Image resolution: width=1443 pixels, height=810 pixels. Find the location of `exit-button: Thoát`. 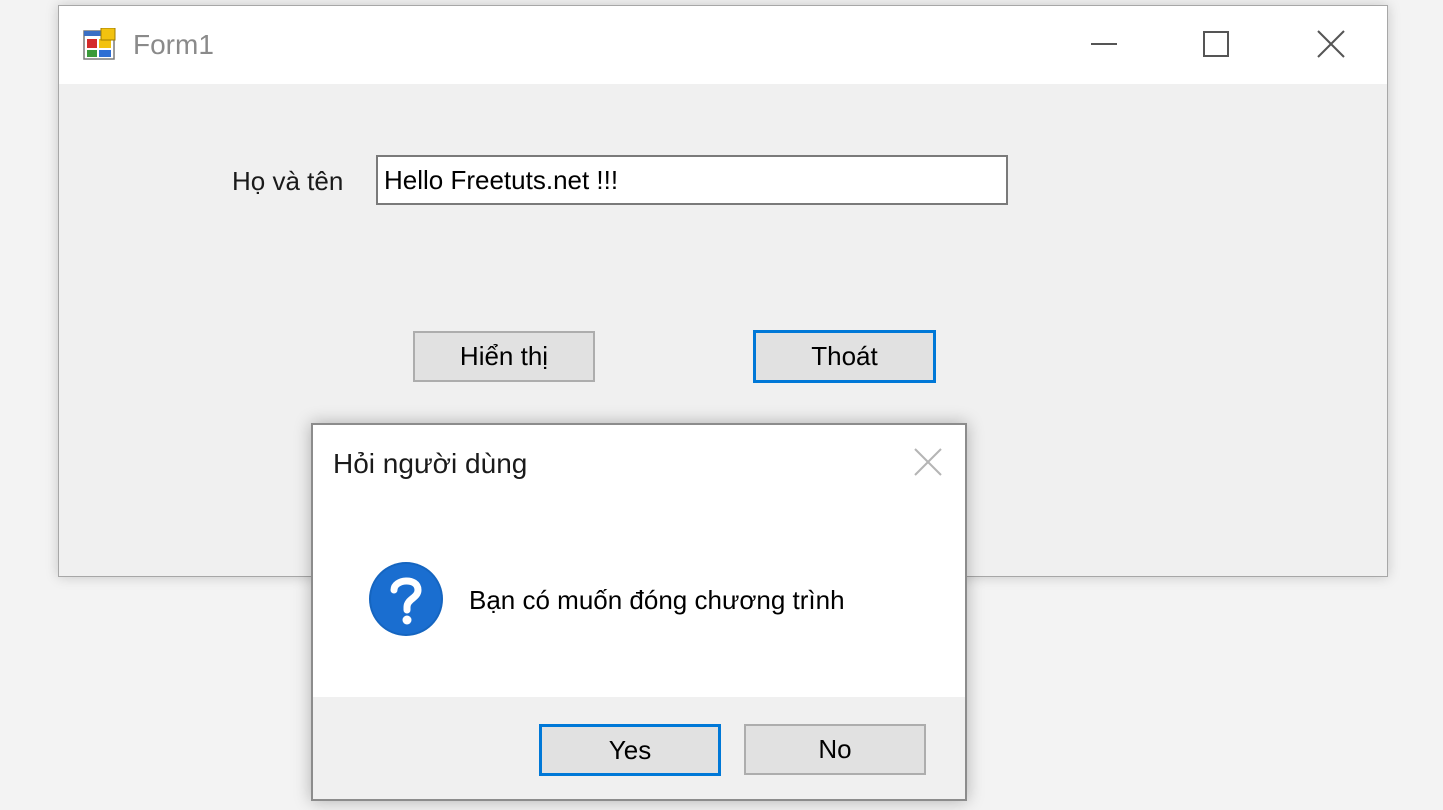

exit-button: Thoát is located at coordinates (844, 356).